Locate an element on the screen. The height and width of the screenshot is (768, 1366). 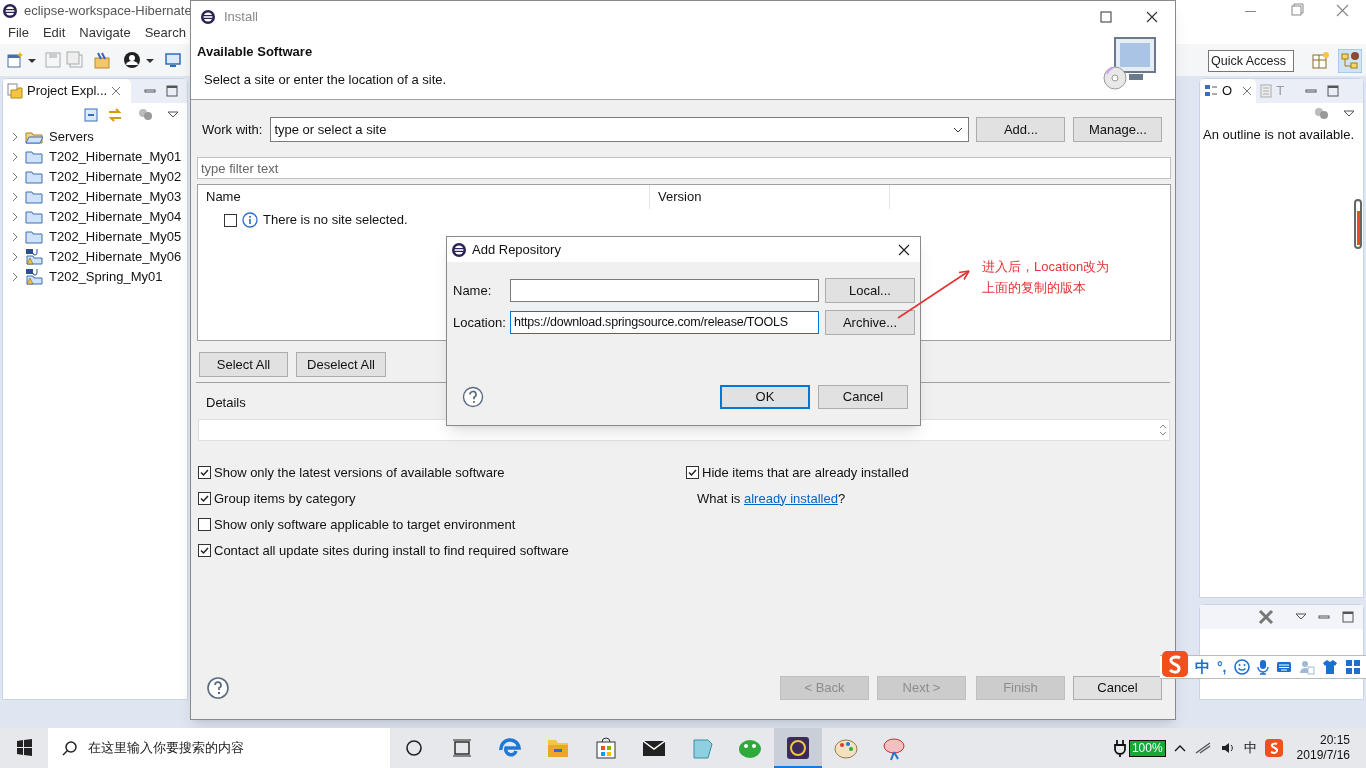
tree-item: T202_Spring_My01 is located at coordinates (106, 277).